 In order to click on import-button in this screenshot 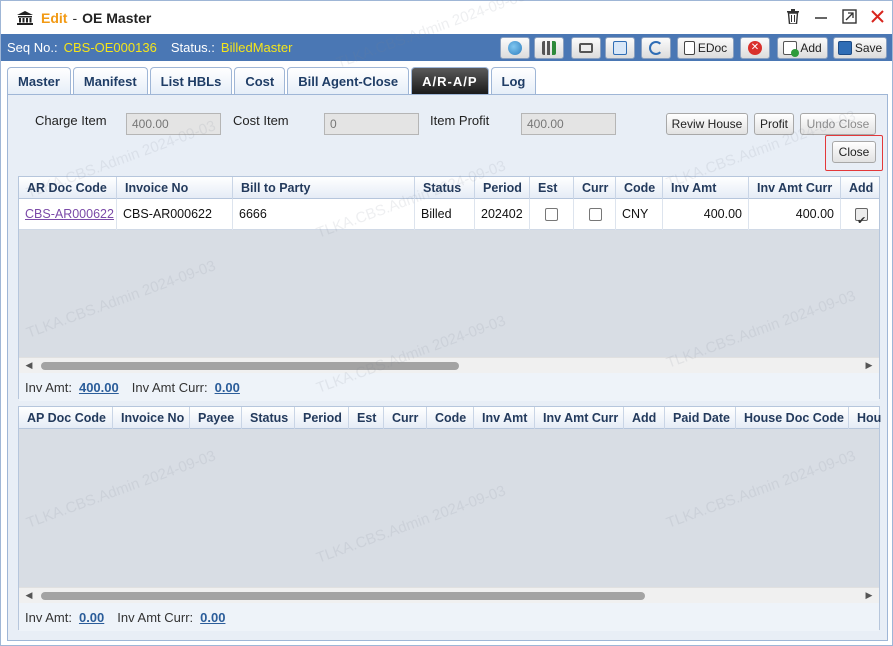, I will do `click(549, 48)`.